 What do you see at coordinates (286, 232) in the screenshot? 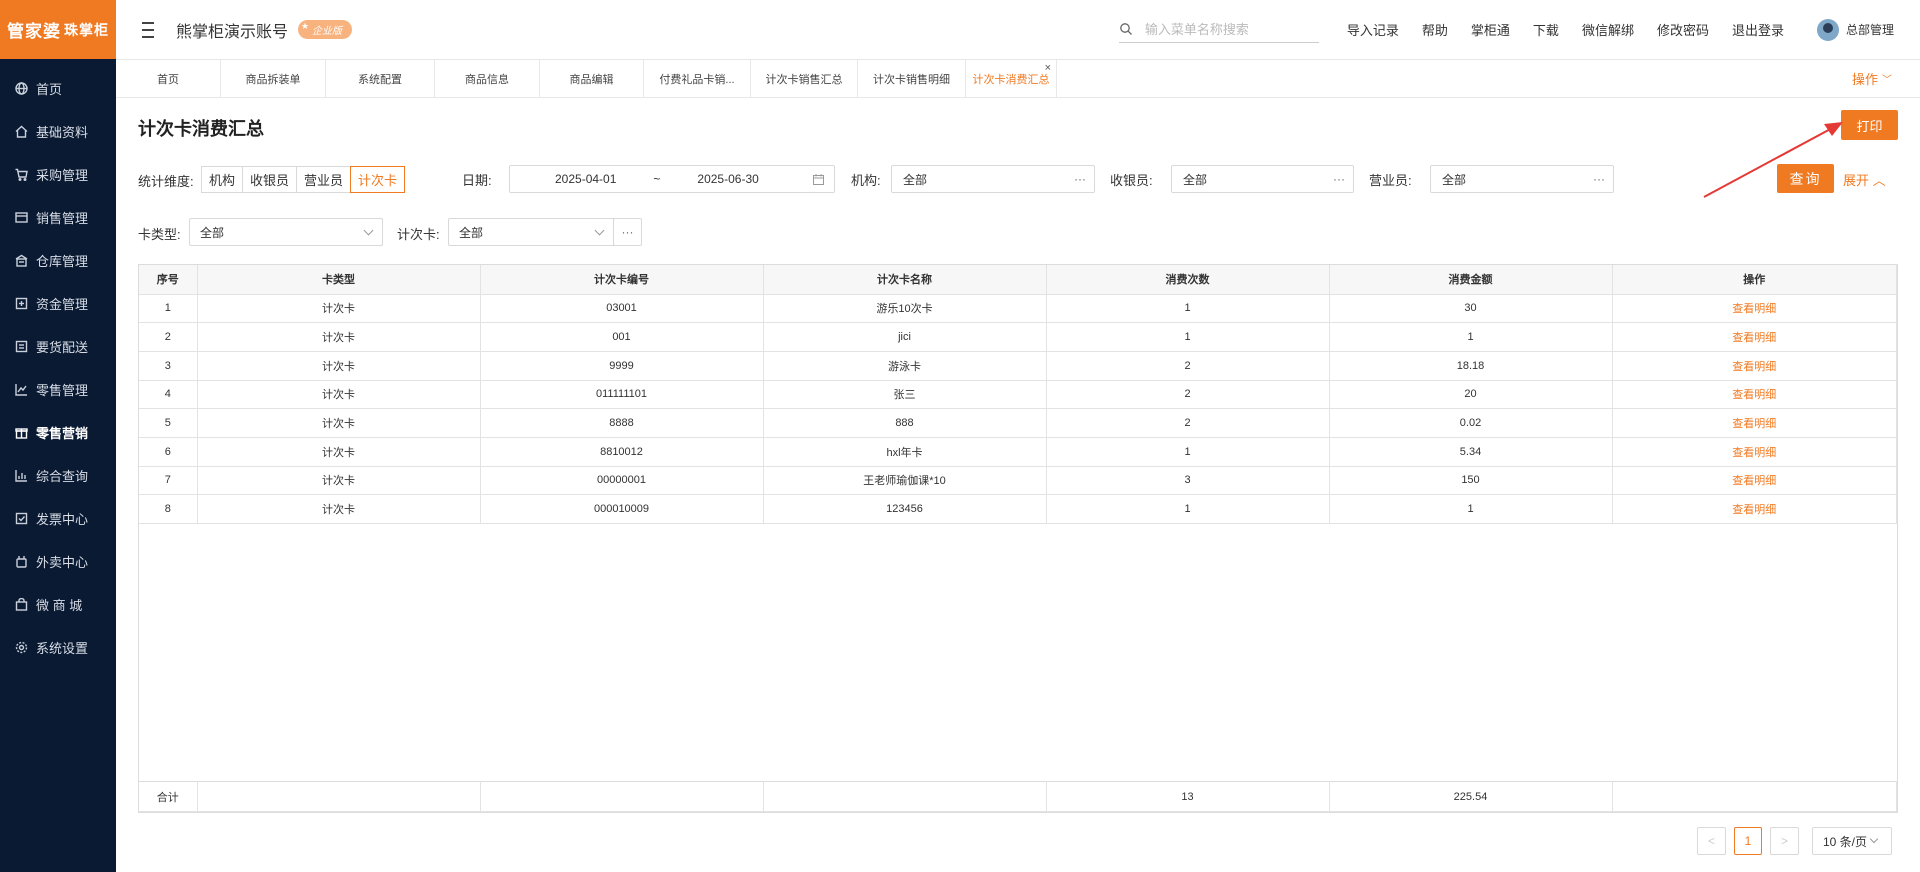
I see `card-type-select: 全部` at bounding box center [286, 232].